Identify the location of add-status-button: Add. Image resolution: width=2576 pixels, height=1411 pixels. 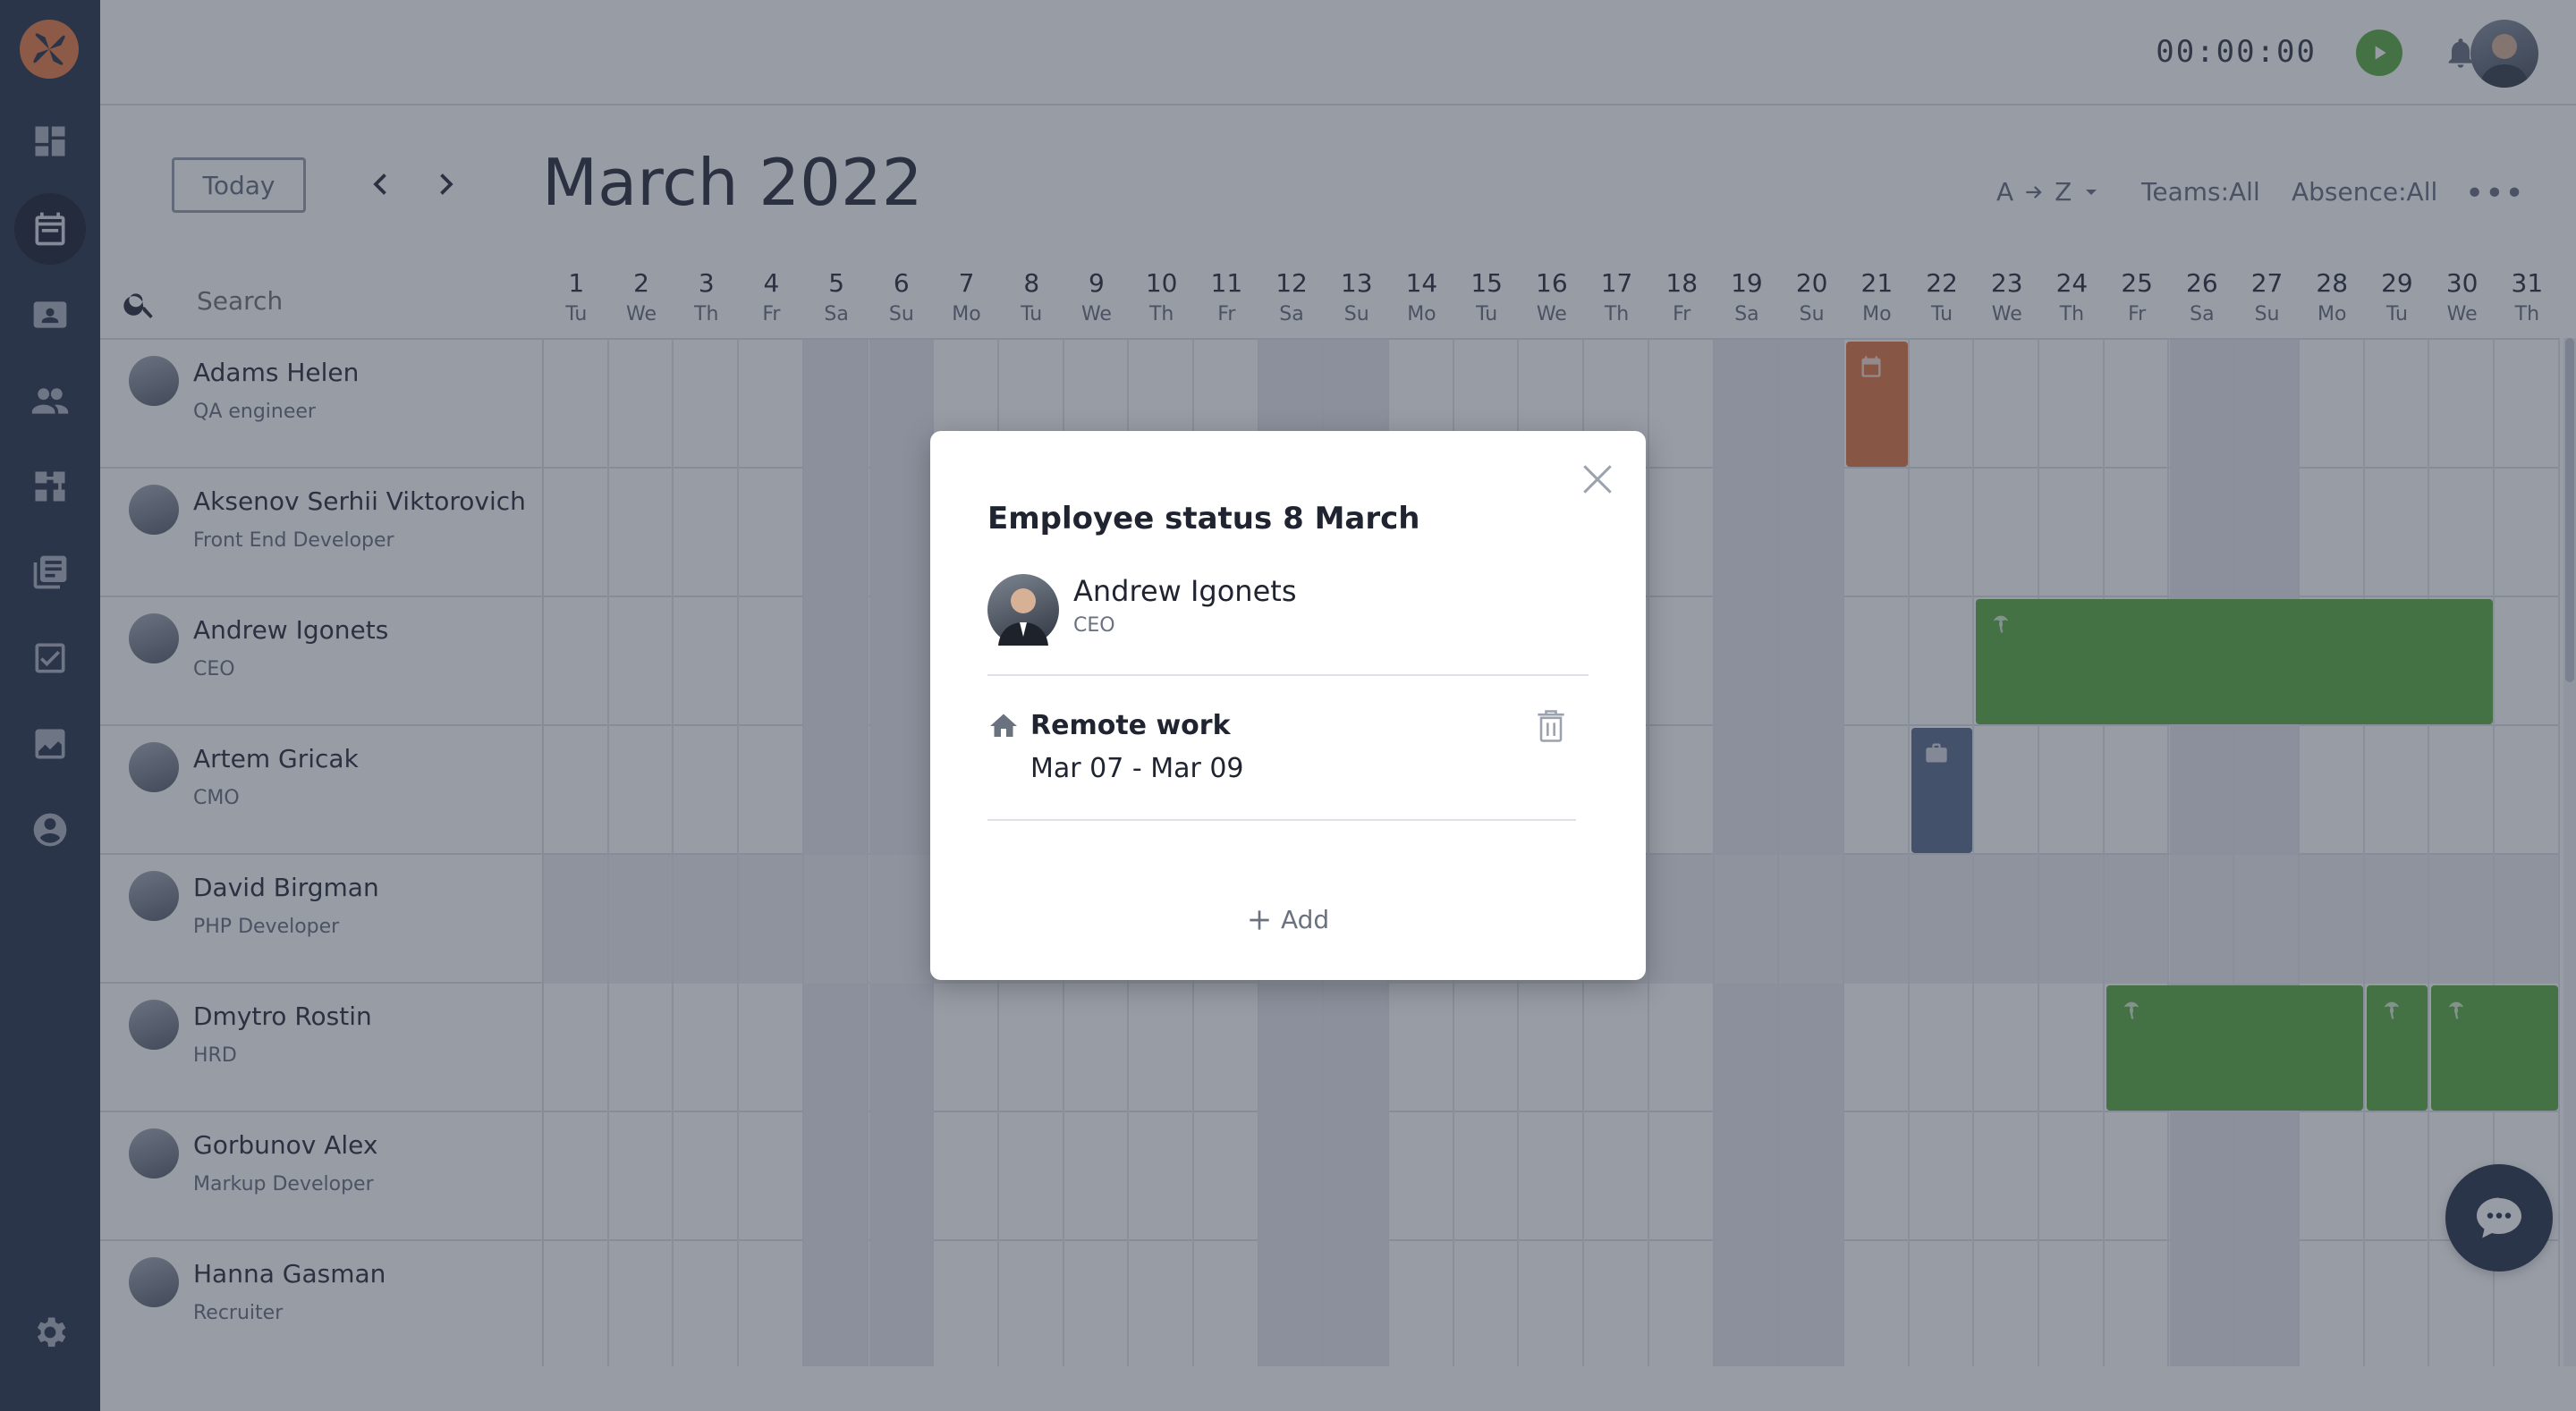
(1287, 920).